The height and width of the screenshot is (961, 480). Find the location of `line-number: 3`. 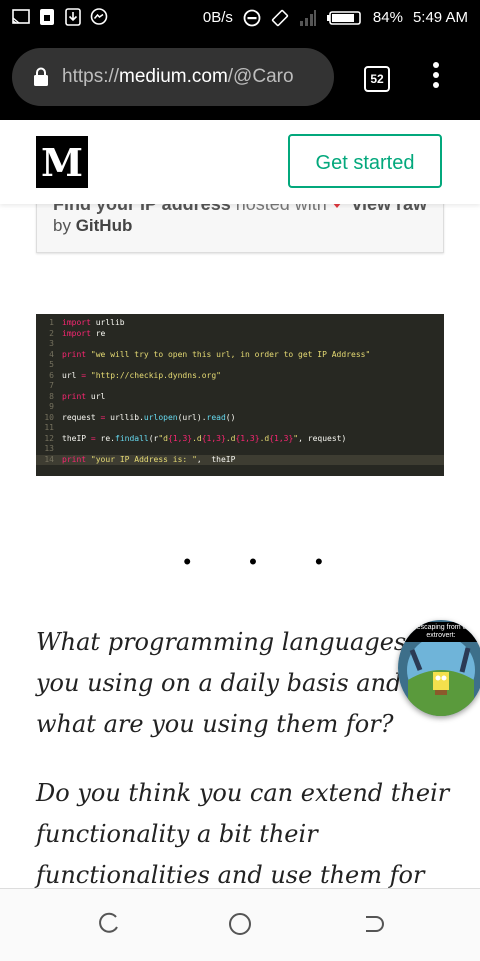

line-number: 3 is located at coordinates (51, 343).